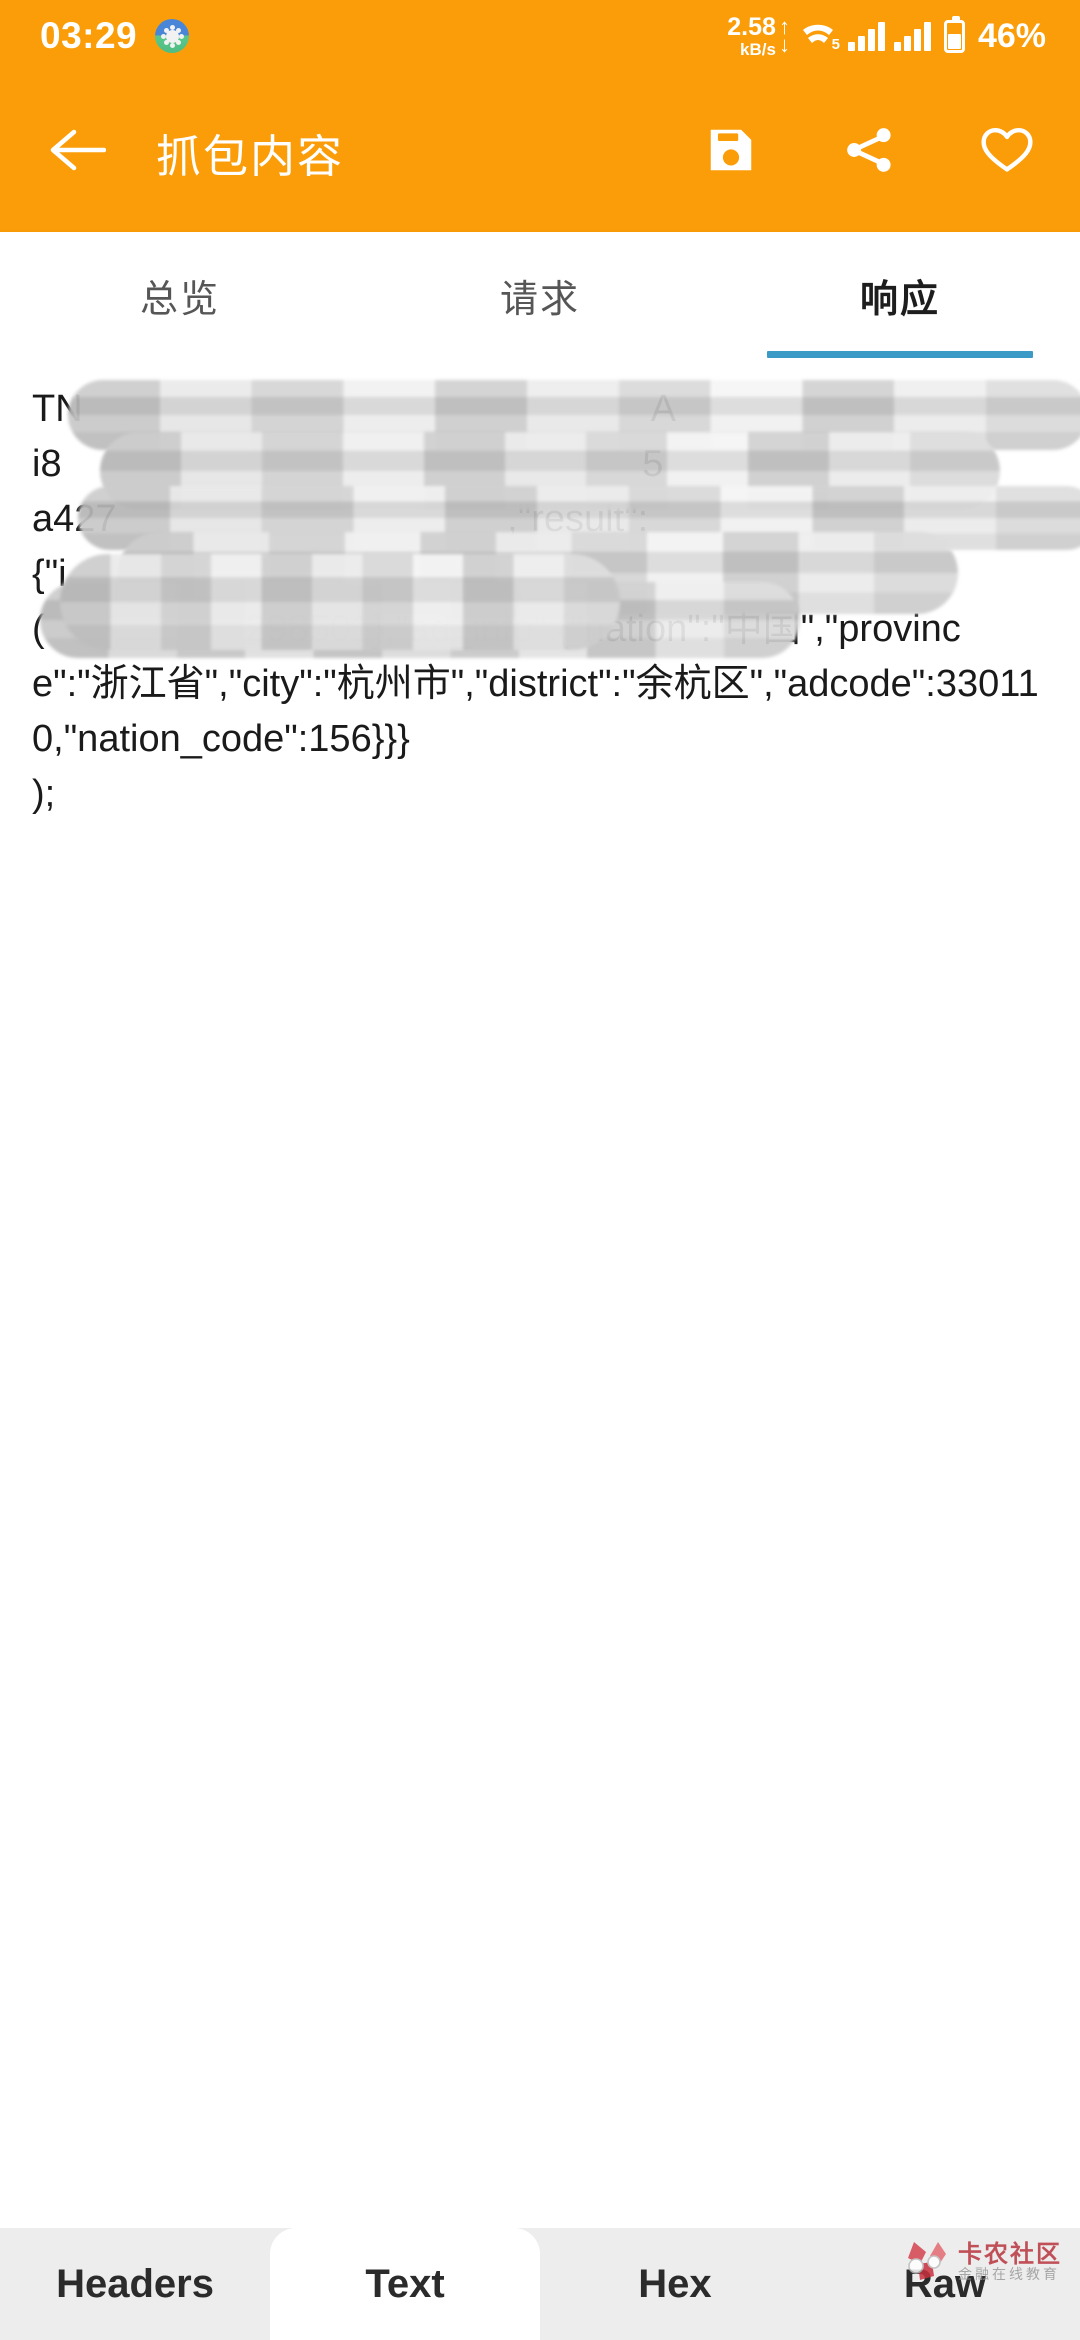 The width and height of the screenshot is (1080, 2340). I want to click on bottom-tab-hex-label: Hex, so click(675, 2283).